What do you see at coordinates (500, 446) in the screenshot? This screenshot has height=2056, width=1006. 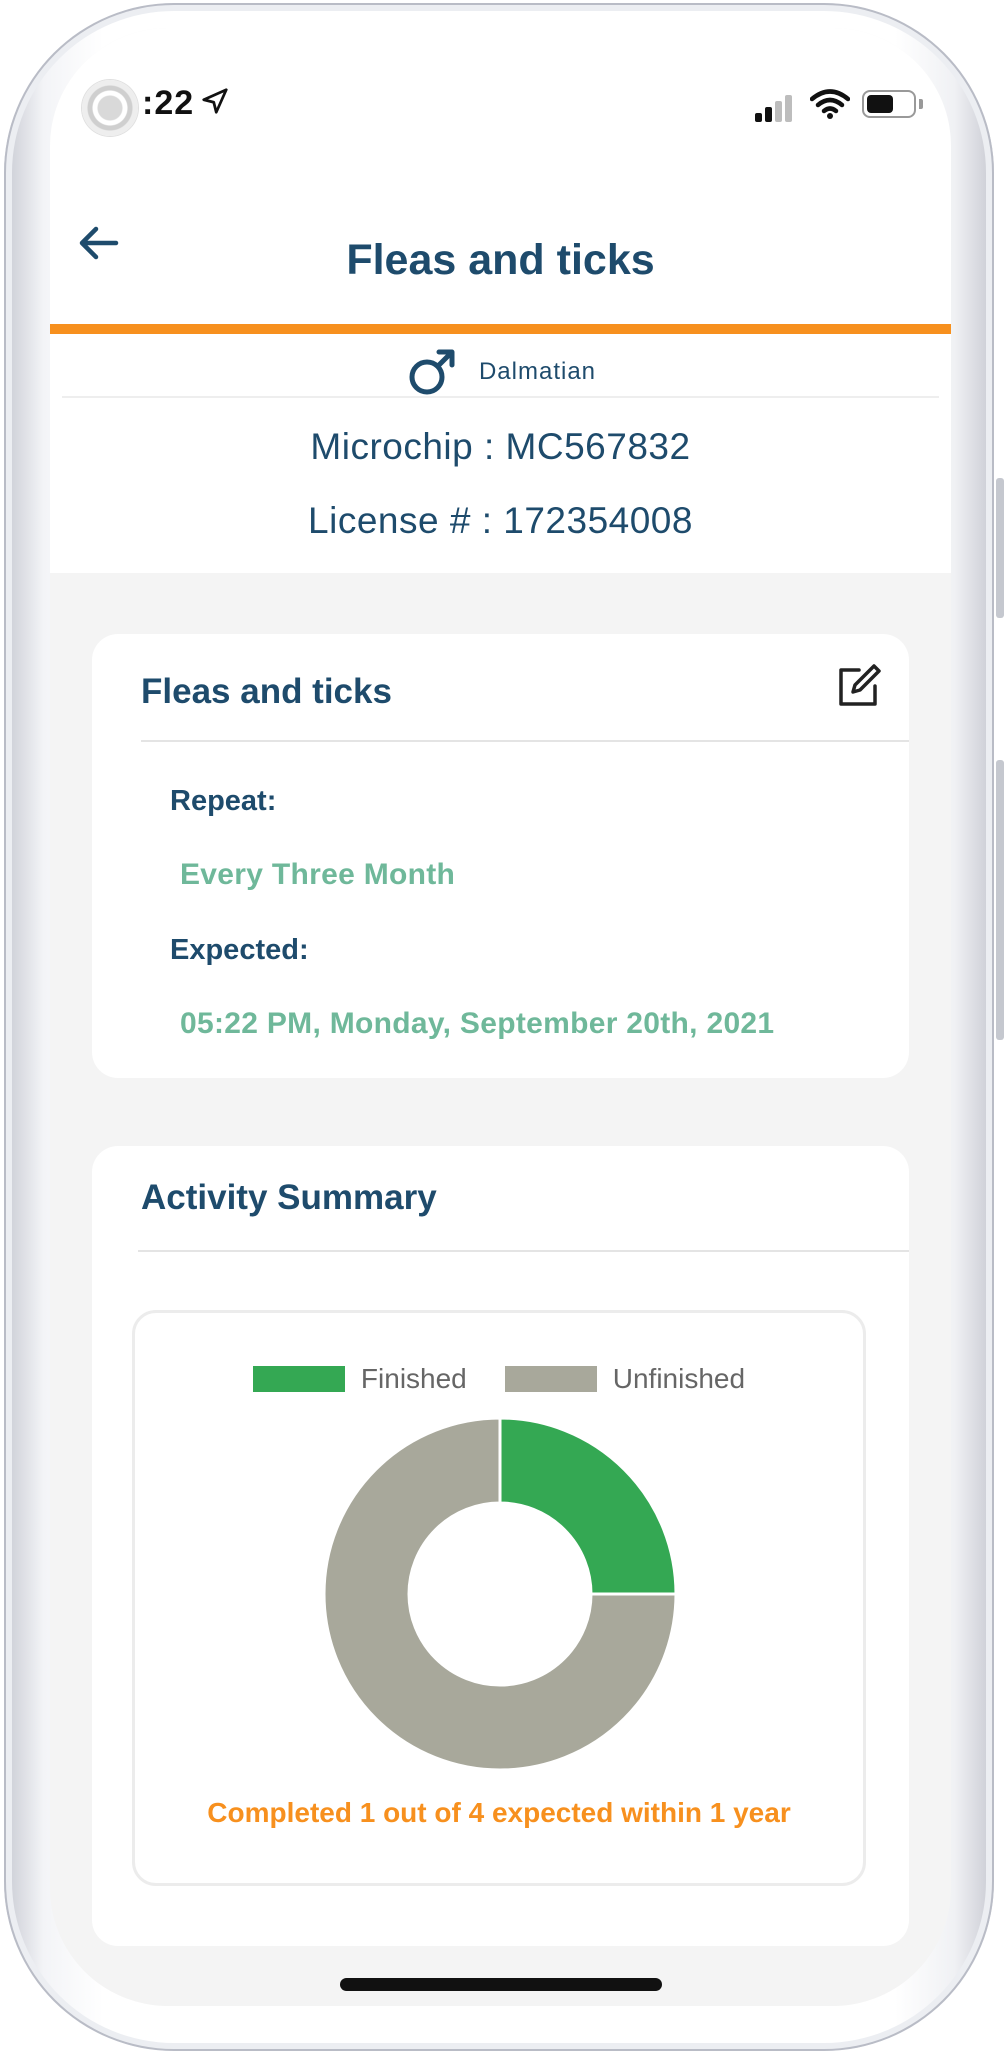 I see `microchip-number: Microchip : MC567832` at bounding box center [500, 446].